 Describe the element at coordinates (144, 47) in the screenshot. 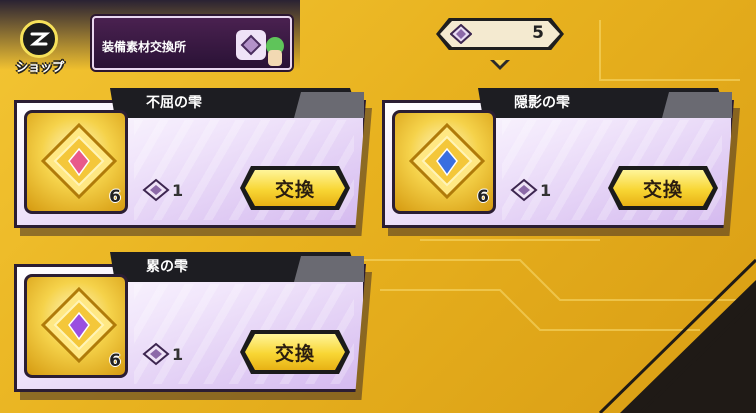

I see `banner-title: 装備素材交換所` at that location.